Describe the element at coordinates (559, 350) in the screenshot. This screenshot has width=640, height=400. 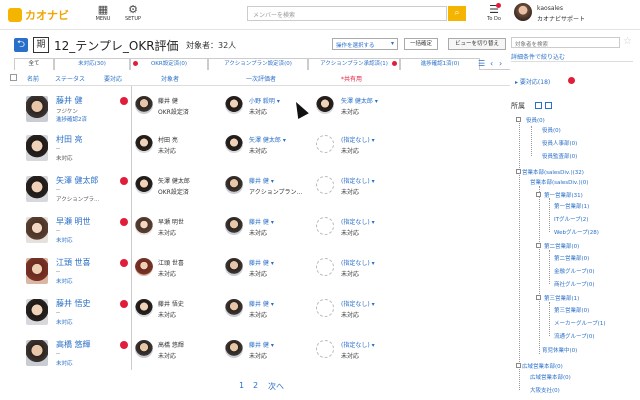
I see `tree-item: 育児休業中(0)` at that location.